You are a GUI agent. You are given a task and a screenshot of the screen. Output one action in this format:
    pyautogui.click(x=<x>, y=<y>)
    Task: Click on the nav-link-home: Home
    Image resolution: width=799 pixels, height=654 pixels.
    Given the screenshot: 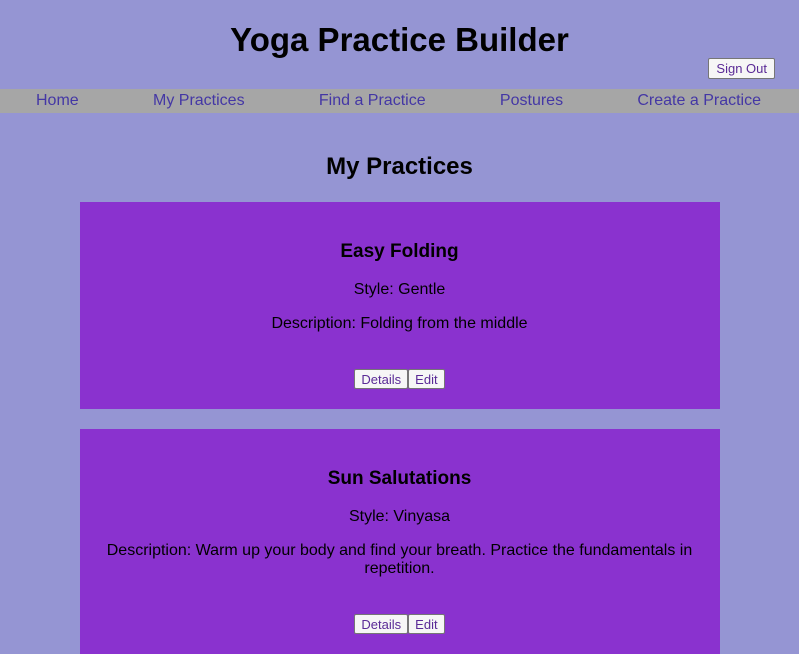 What is the action you would take?
    pyautogui.click(x=57, y=101)
    